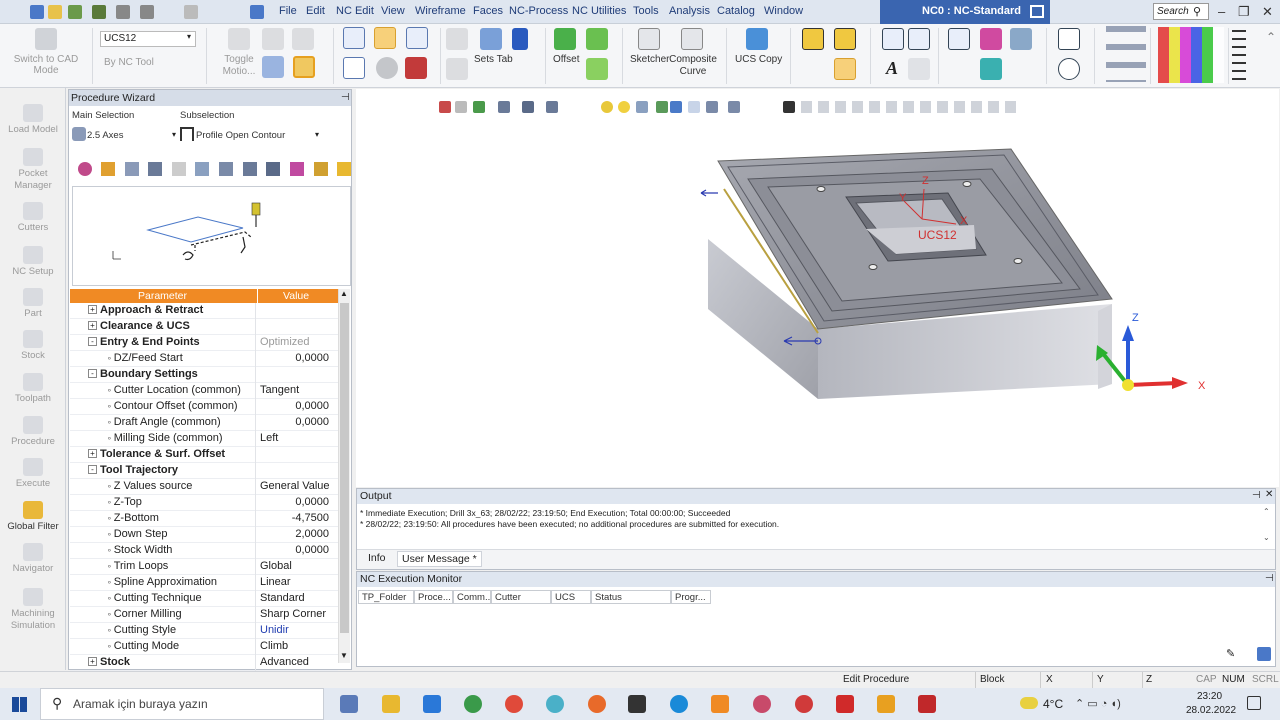 Image resolution: width=1280 pixels, height=720 pixels. What do you see at coordinates (783, 11) in the screenshot?
I see `menu-window: Window` at bounding box center [783, 11].